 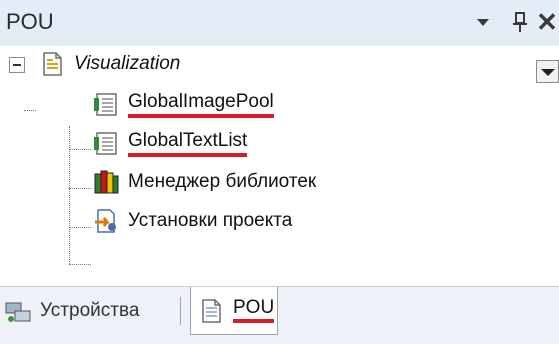 I want to click on project-settings-icon, so click(x=106, y=221).